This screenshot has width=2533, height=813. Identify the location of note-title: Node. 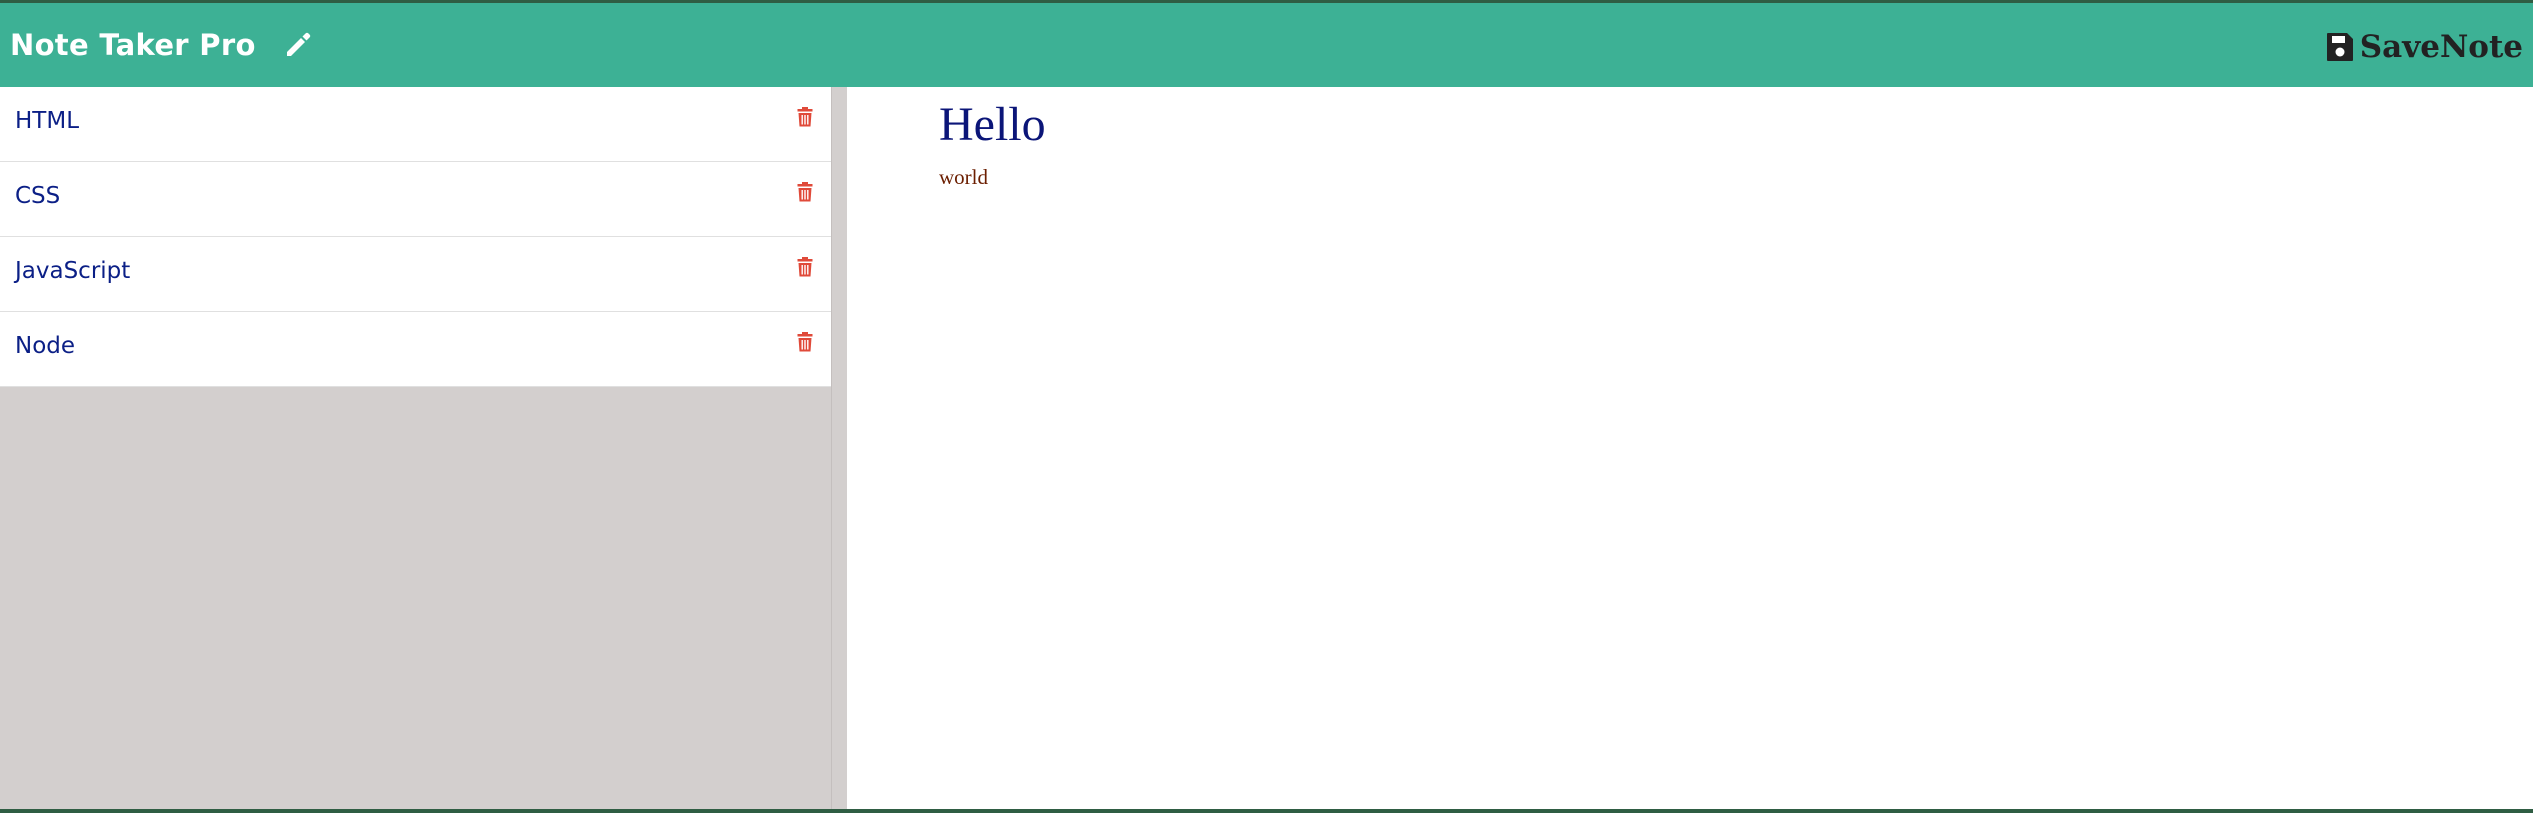
(45, 346).